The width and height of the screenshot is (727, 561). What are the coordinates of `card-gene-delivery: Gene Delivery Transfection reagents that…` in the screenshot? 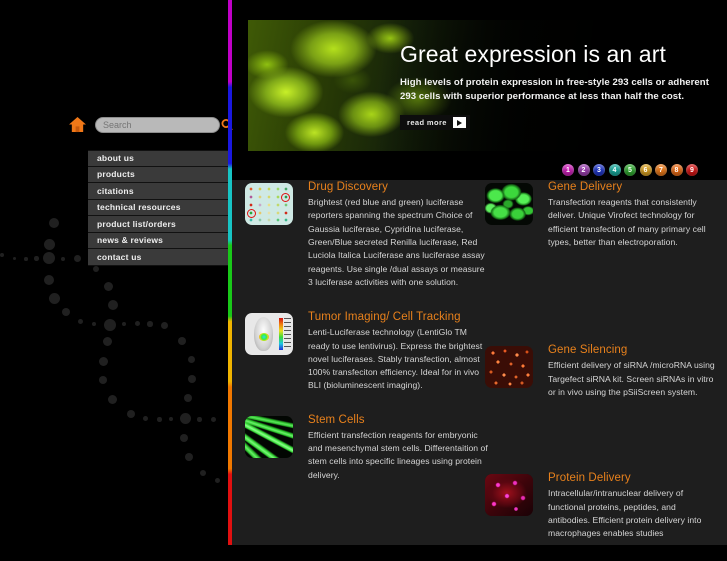 It's located at (602, 214).